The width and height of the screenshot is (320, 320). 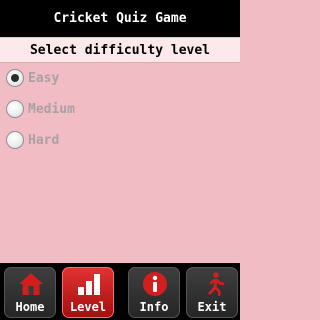 I want to click on option-medium: Medium, so click(x=40, y=109).